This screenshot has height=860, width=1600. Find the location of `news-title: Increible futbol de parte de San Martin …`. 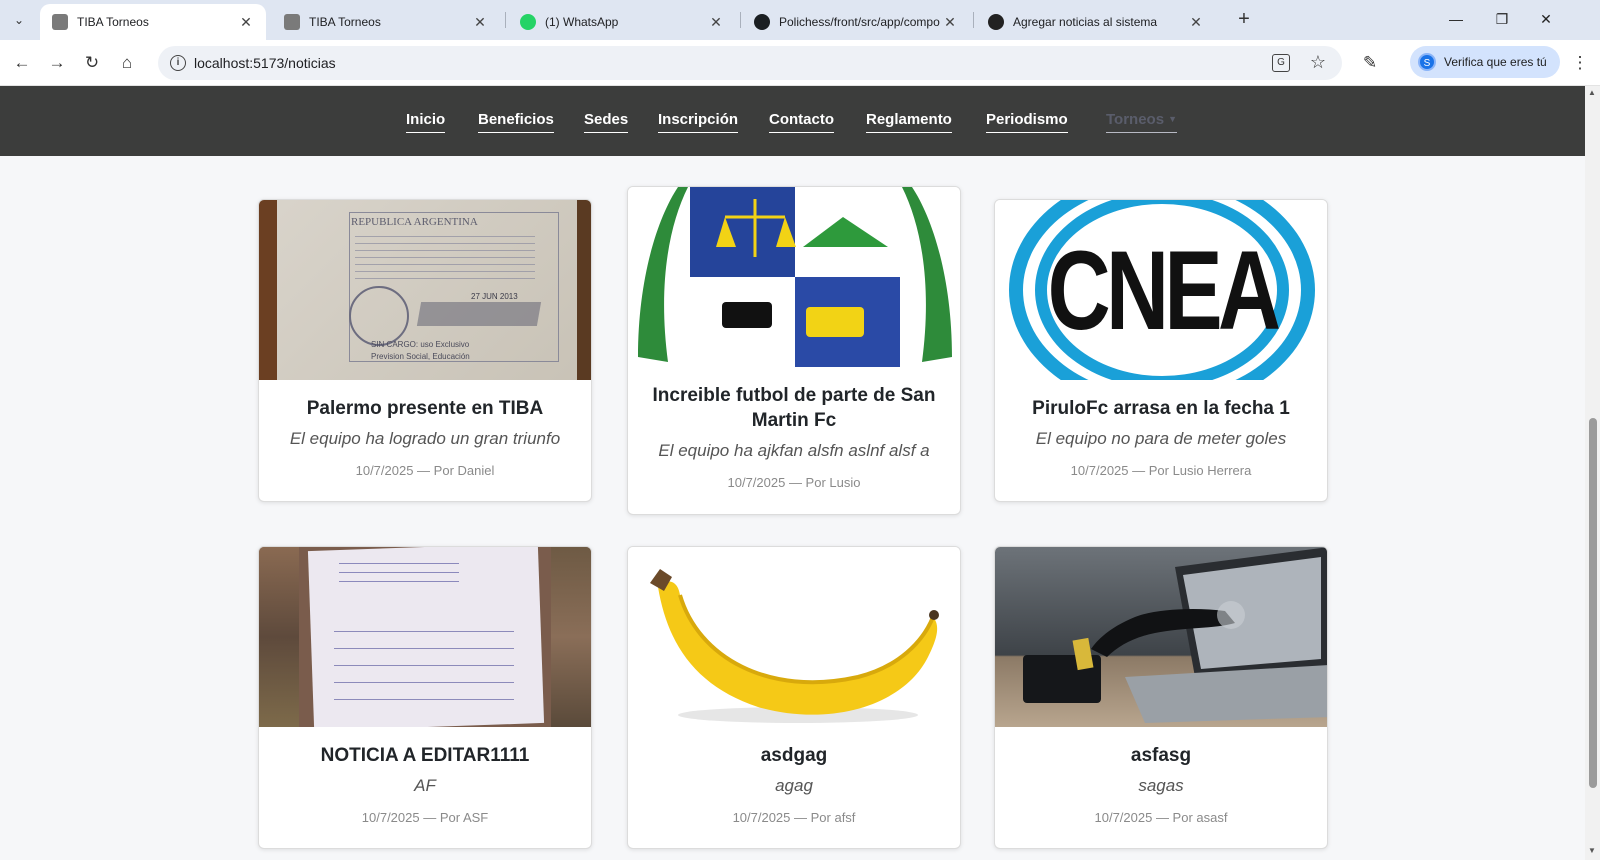

news-title: Increible futbol de parte de San Martin … is located at coordinates (794, 408).